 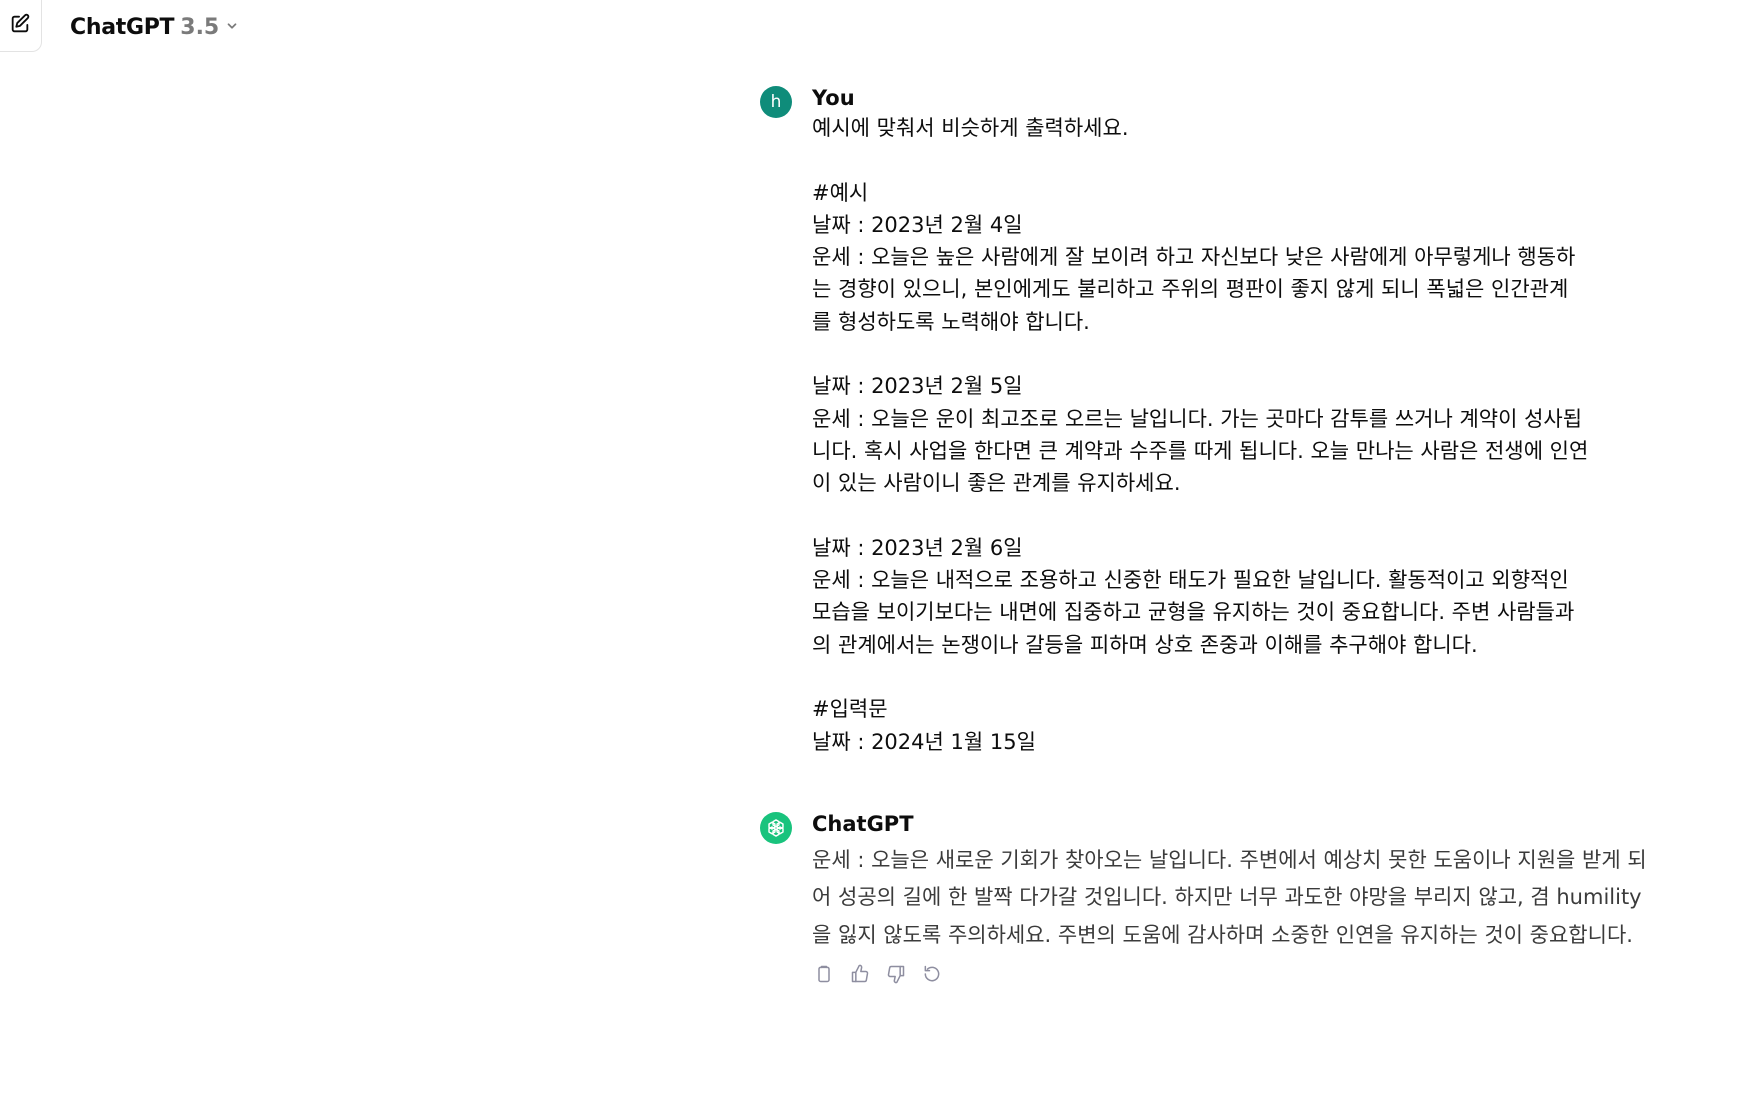 I want to click on openai-logo-icon, so click(x=776, y=827).